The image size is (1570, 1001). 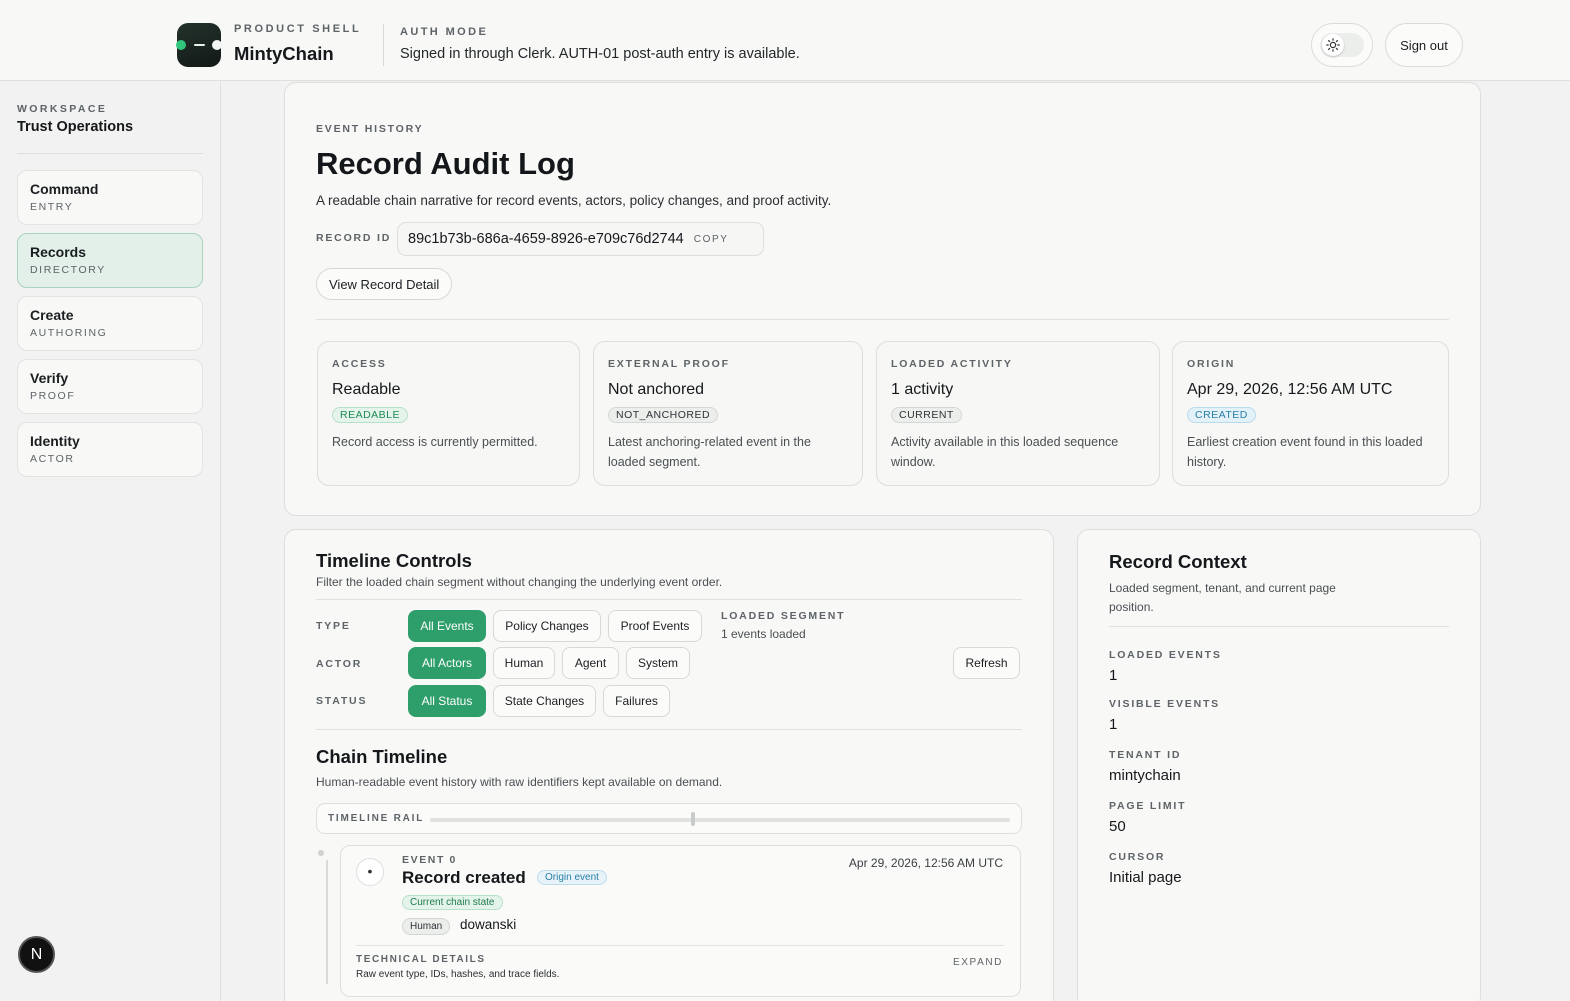 What do you see at coordinates (110, 197) in the screenshot?
I see `sidebar-item-command: Command ENTRY` at bounding box center [110, 197].